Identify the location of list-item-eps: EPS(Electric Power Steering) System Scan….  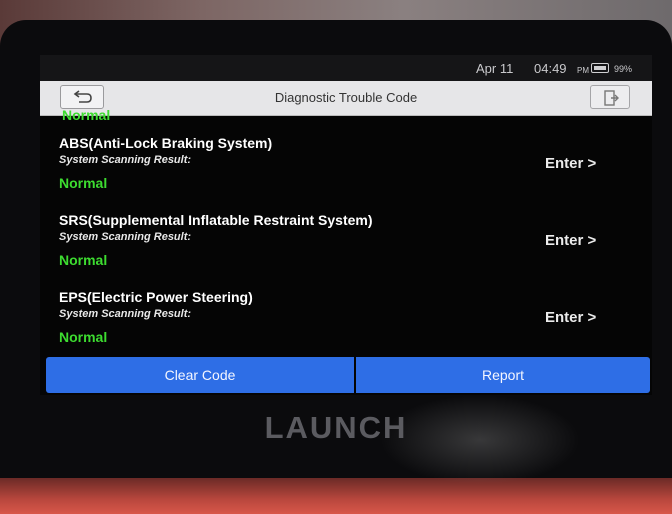
(346, 328).